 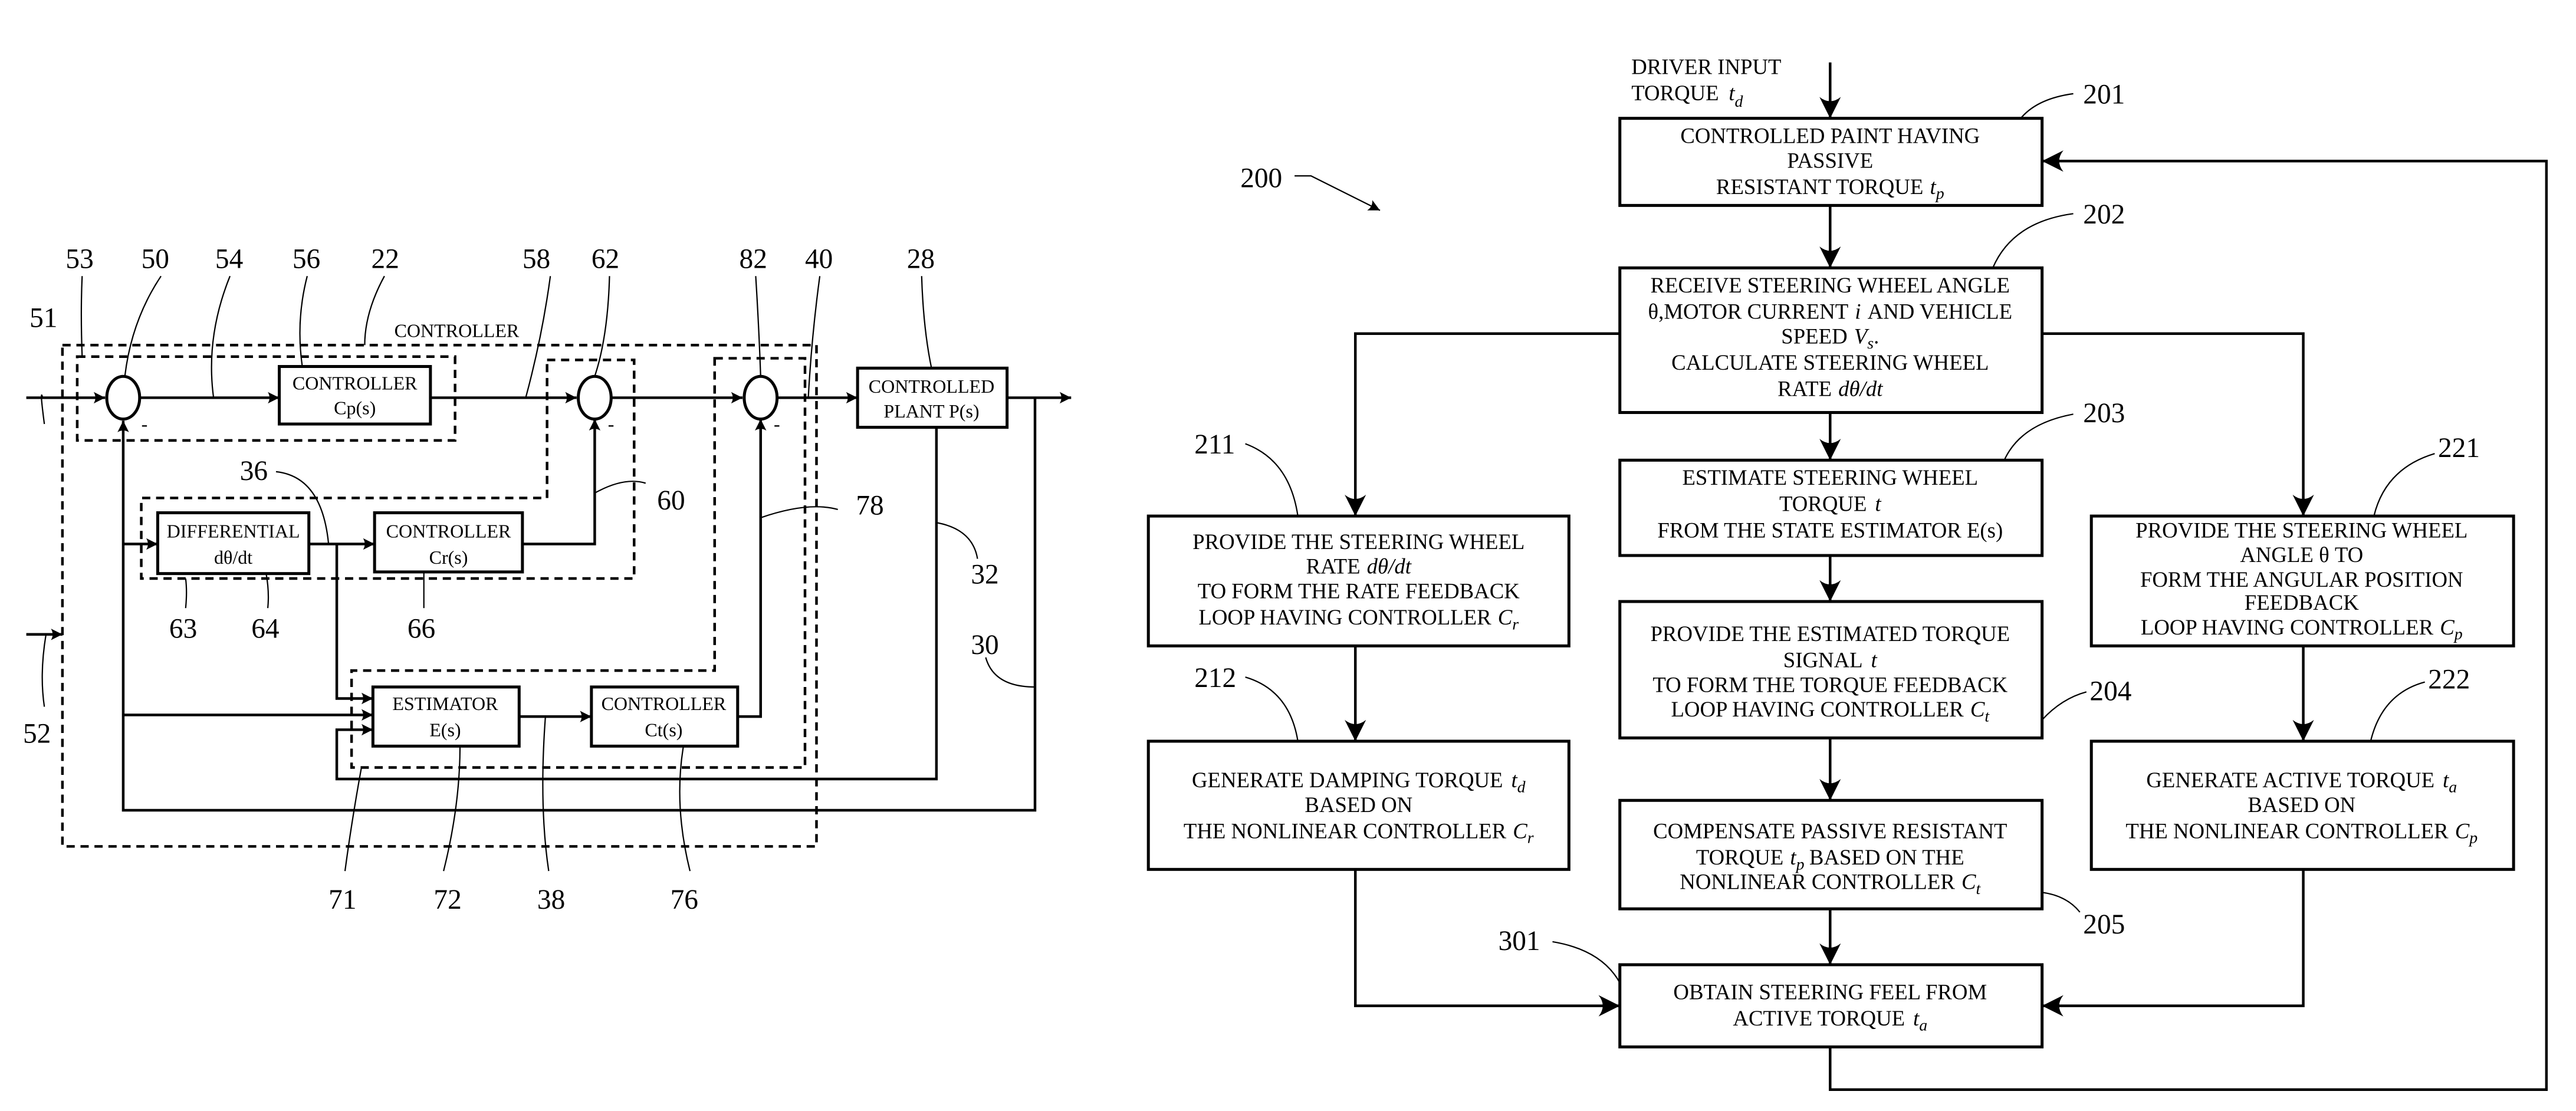 I want to click on ref-211: 211, so click(x=1215, y=445).